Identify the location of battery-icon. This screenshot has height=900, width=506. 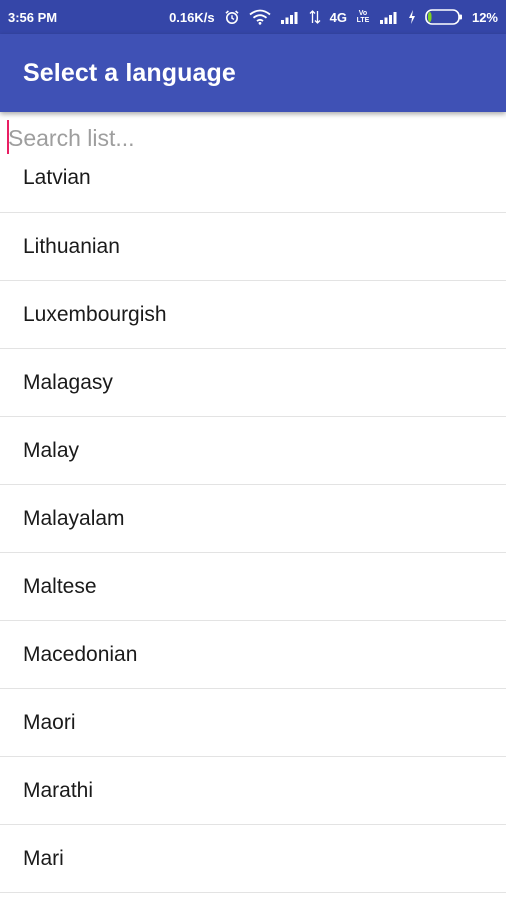
(444, 17).